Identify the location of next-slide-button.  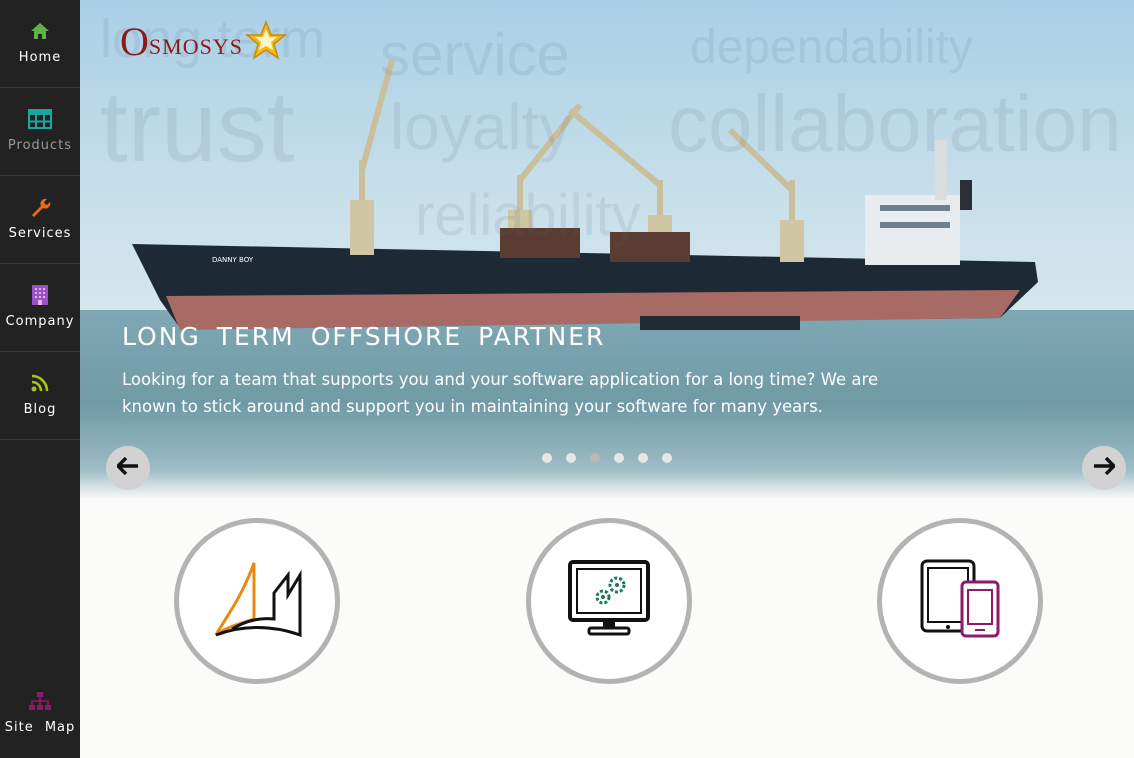
(1104, 468).